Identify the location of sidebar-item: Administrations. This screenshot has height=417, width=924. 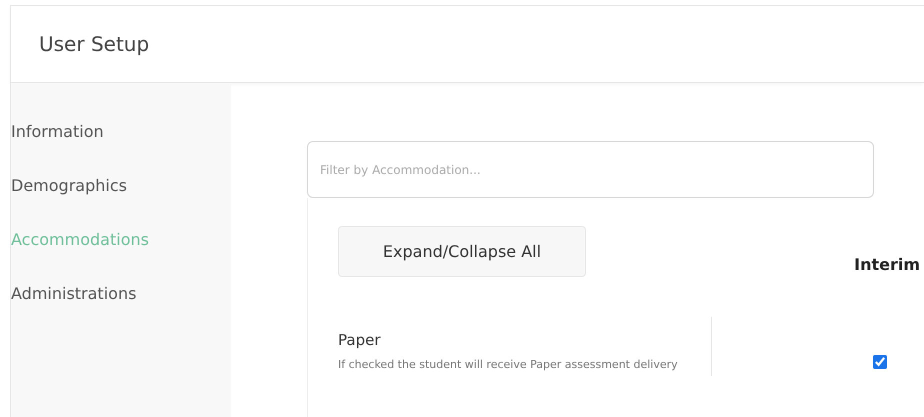
(121, 294).